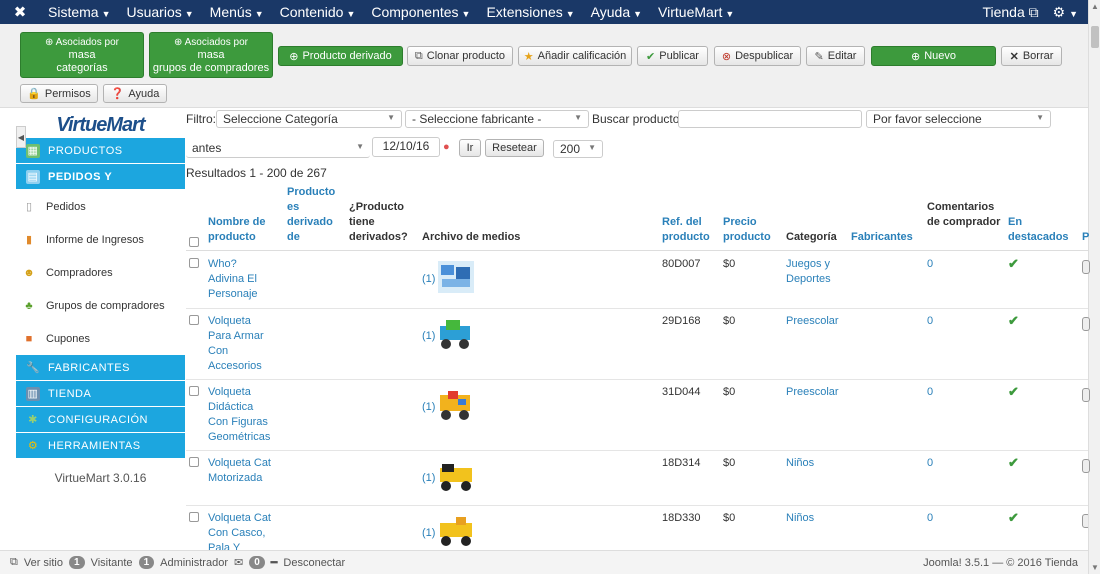  What do you see at coordinates (446, 147) in the screenshot?
I see `clear-date-icon: ●` at bounding box center [446, 147].